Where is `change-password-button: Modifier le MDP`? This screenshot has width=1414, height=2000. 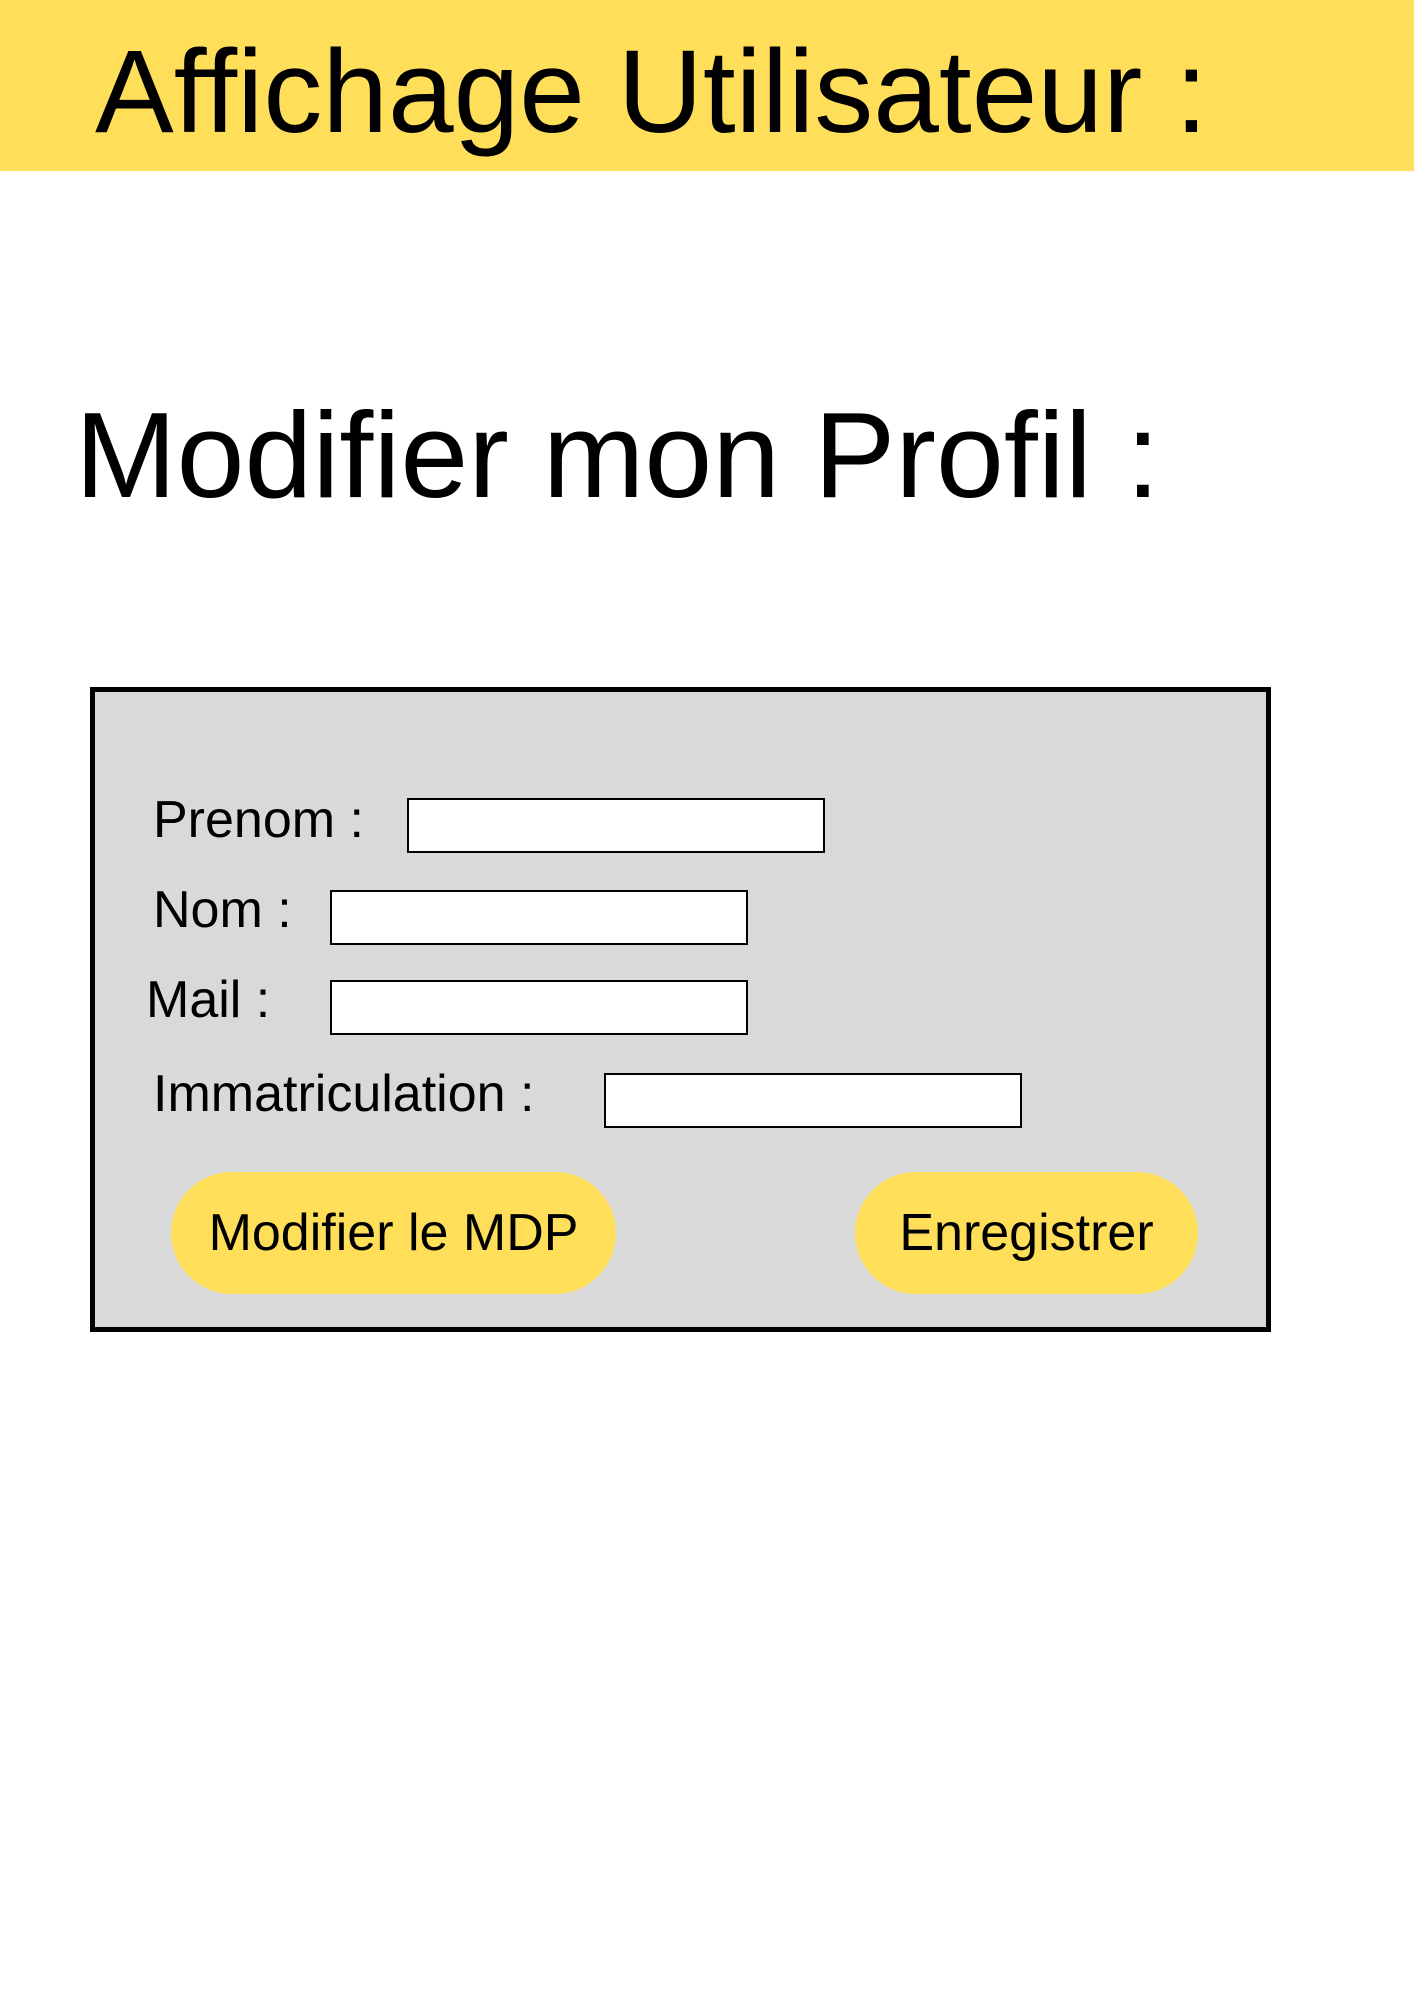
change-password-button: Modifier le MDP is located at coordinates (393, 1233).